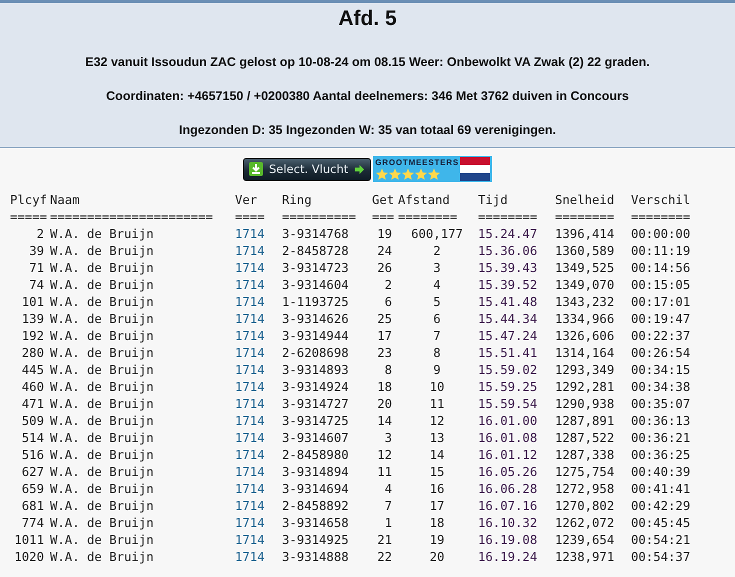 This screenshot has height=577, width=735. I want to click on table-cell-text: 14, so click(384, 421).